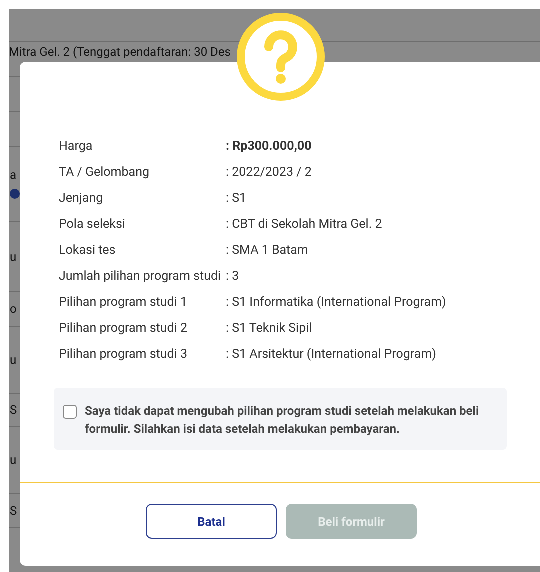 The image size is (540, 572). Describe the element at coordinates (123, 355) in the screenshot. I see `detail-label: Pilihan program studi 3` at that location.